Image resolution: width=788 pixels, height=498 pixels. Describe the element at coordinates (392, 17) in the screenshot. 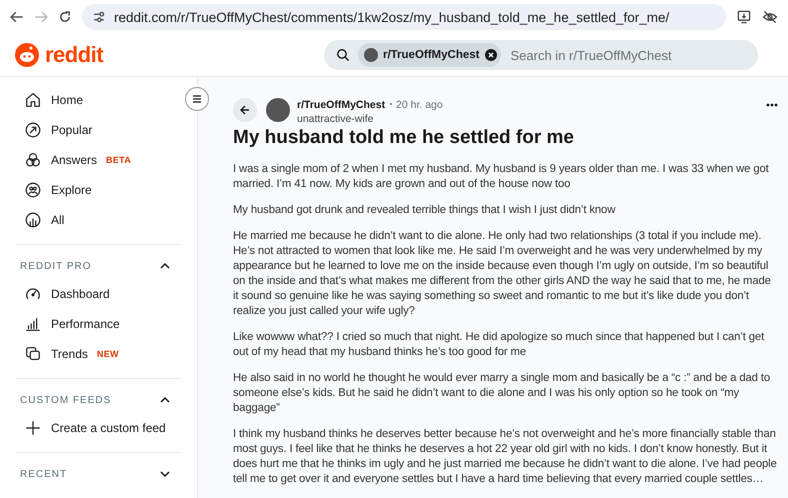

I see `url-text: reddit.com/r/TrueOffMyChest/comments/1kw2osz/my_husband_told_me_he_settled_for_me/` at that location.